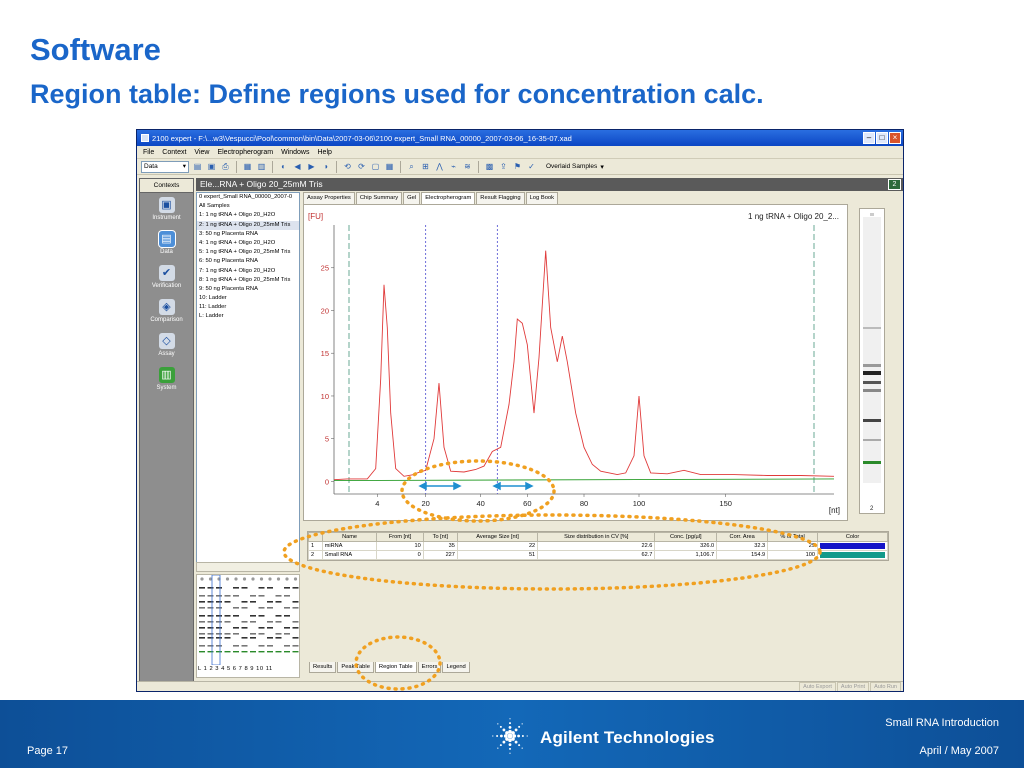 The width and height of the screenshot is (1024, 768). What do you see at coordinates (379, 198) in the screenshot?
I see `tab-chip-summary: Chip Summary` at bounding box center [379, 198].